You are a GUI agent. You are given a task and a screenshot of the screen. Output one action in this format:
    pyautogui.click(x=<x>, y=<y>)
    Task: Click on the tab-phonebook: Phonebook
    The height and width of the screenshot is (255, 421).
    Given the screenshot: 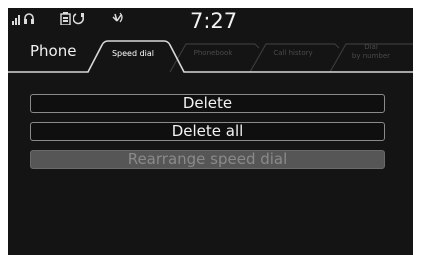 What is the action you would take?
    pyautogui.click(x=213, y=53)
    